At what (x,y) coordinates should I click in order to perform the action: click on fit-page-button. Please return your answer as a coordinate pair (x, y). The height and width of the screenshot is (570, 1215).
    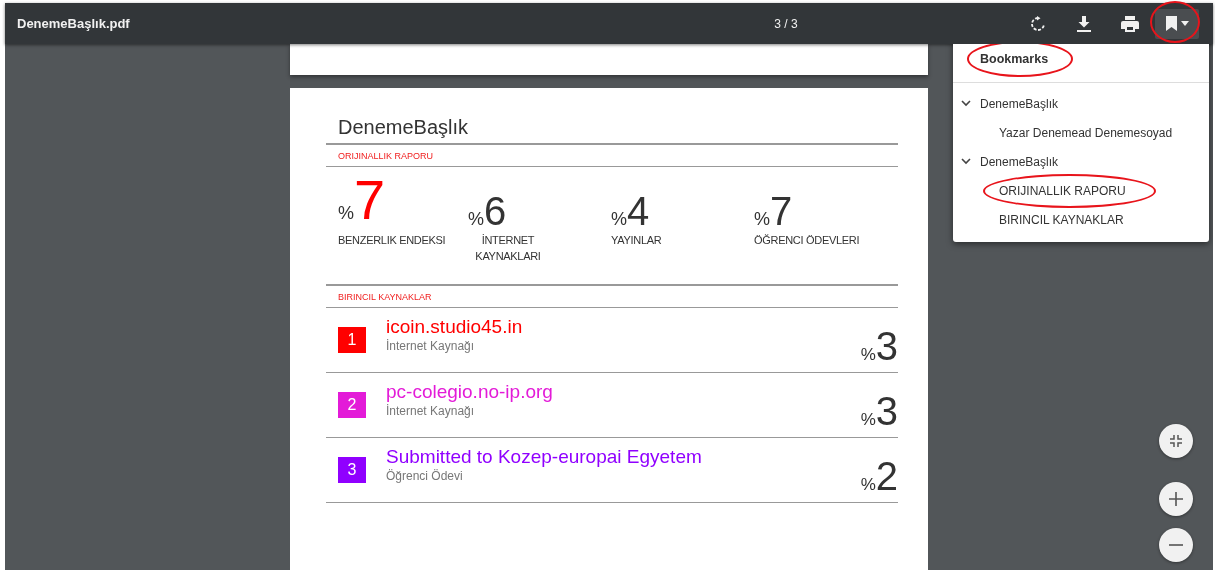
    Looking at the image, I should click on (1176, 441).